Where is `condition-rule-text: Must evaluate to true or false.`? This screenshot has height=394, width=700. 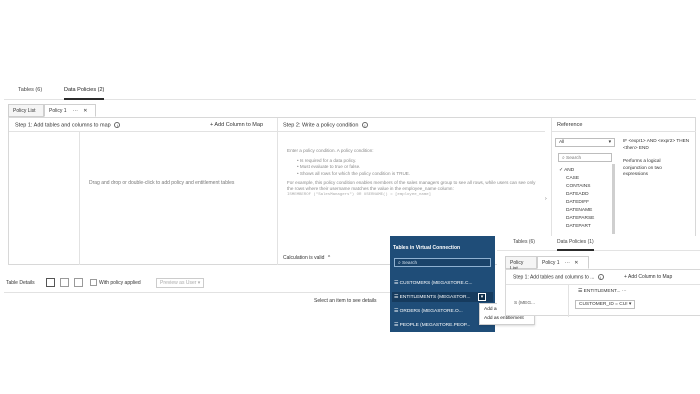
condition-rule-text: Must evaluate to true or false. is located at coordinates (330, 167).